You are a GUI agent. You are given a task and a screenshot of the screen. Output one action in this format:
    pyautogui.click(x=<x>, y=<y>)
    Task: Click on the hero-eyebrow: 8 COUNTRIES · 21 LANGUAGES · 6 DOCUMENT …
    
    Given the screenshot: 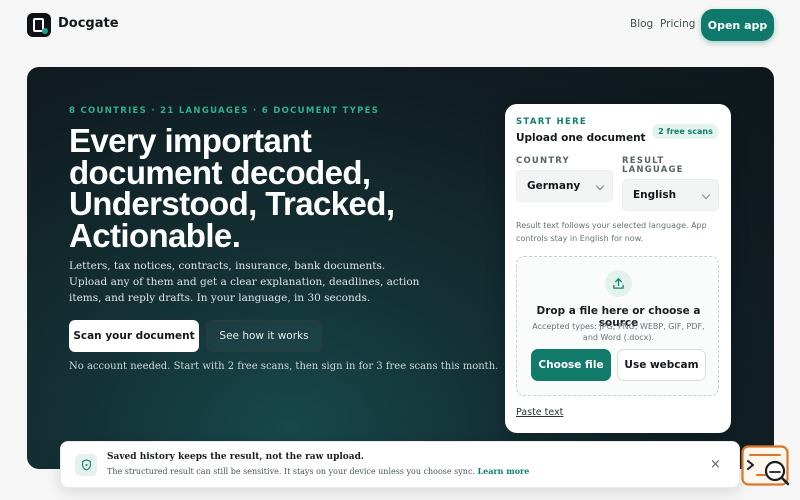 What is the action you would take?
    pyautogui.click(x=224, y=111)
    